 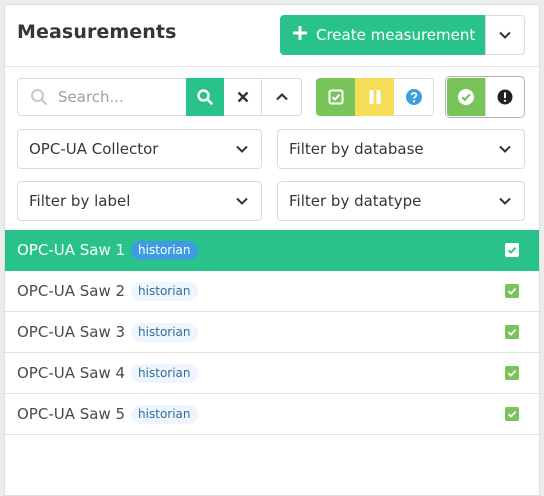 What do you see at coordinates (118, 97) in the screenshot?
I see `search-input` at bounding box center [118, 97].